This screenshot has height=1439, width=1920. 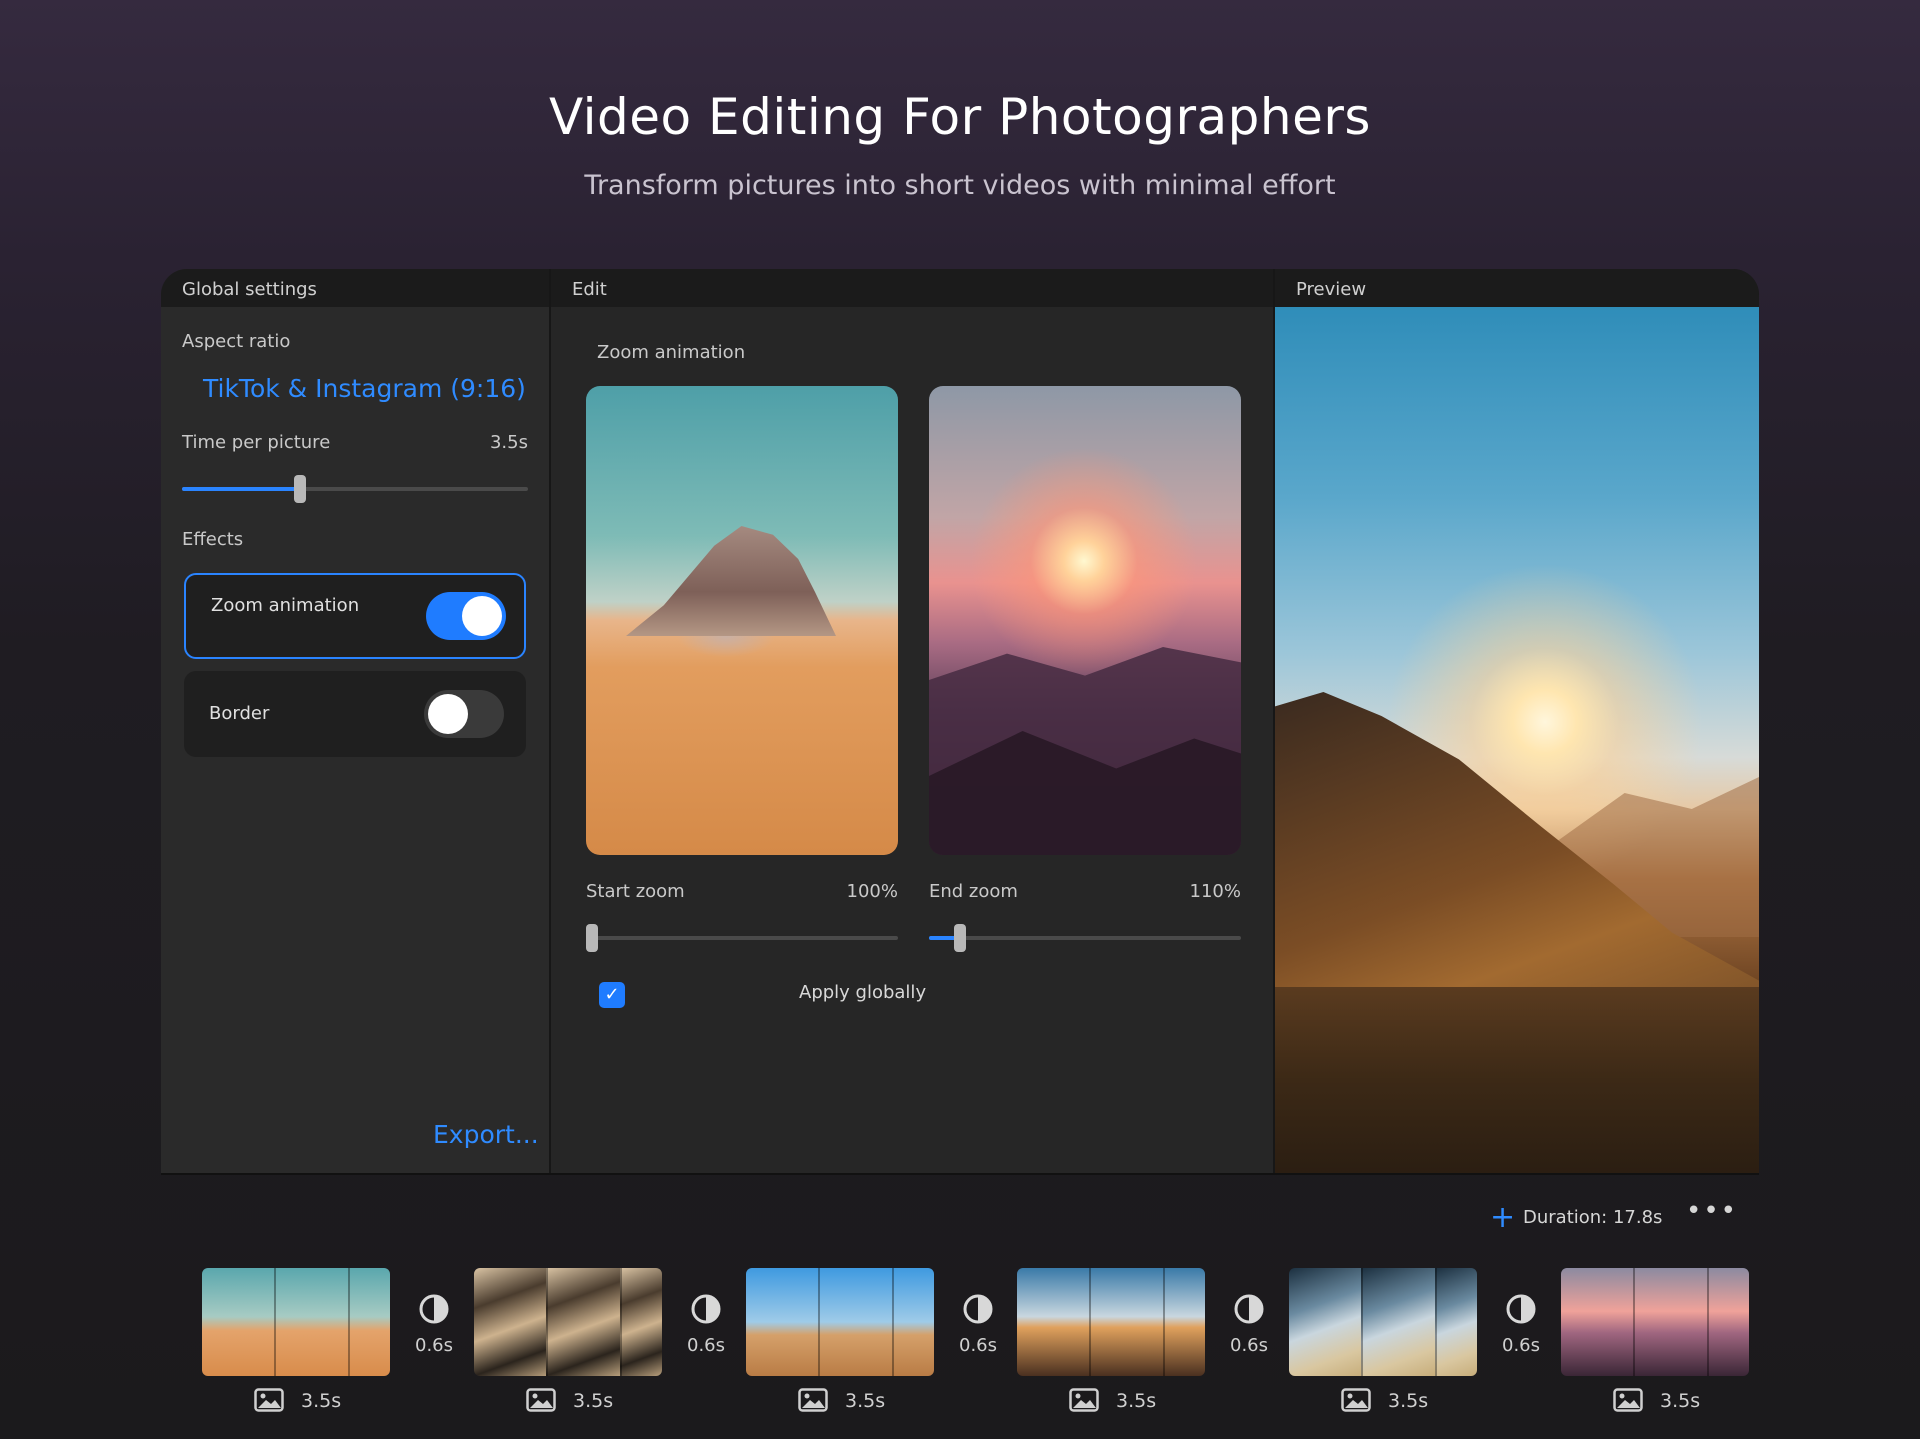 I want to click on zoom-animation-section-title: Zoom animation, so click(x=671, y=352).